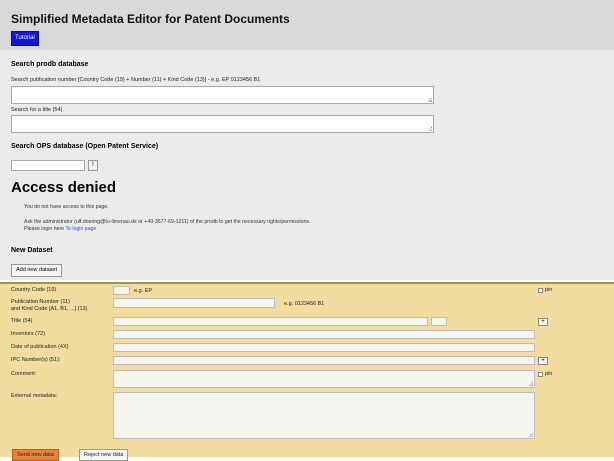  What do you see at coordinates (34, 396) in the screenshot?
I see `external-metadata-label: External metadata:` at bounding box center [34, 396].